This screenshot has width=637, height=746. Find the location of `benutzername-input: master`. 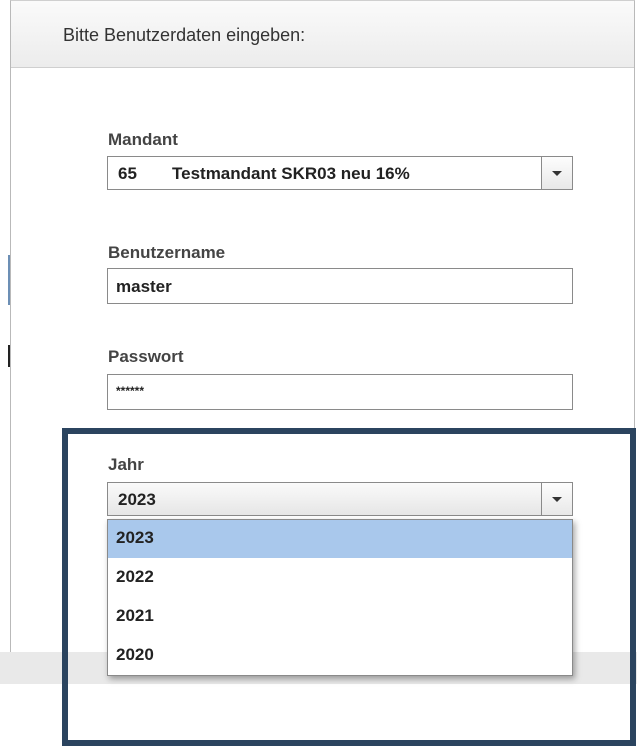

benutzername-input: master is located at coordinates (340, 286).